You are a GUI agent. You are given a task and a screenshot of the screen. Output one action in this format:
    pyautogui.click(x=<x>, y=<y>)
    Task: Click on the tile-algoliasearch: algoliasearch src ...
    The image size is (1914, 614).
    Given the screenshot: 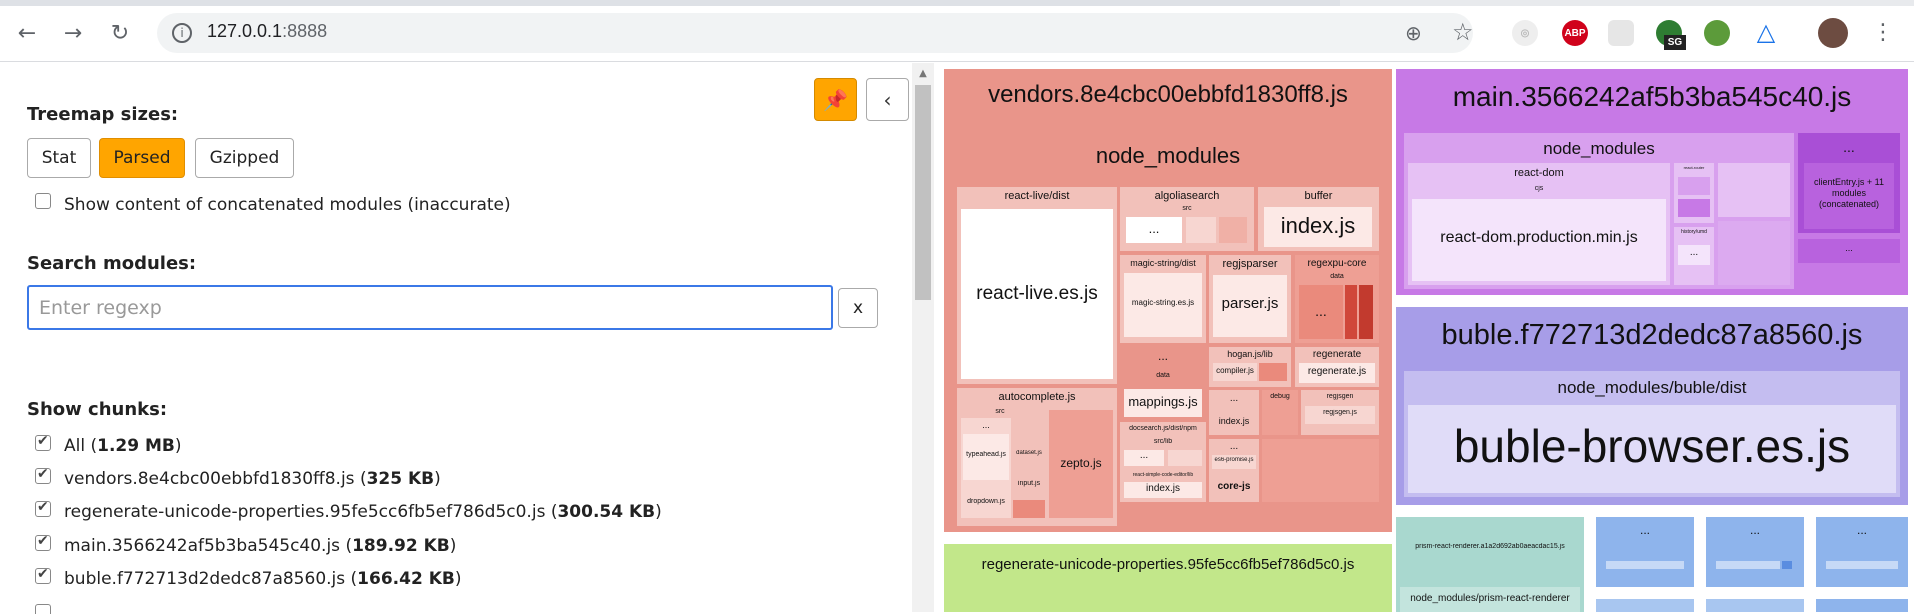 What is the action you would take?
    pyautogui.click(x=1187, y=219)
    